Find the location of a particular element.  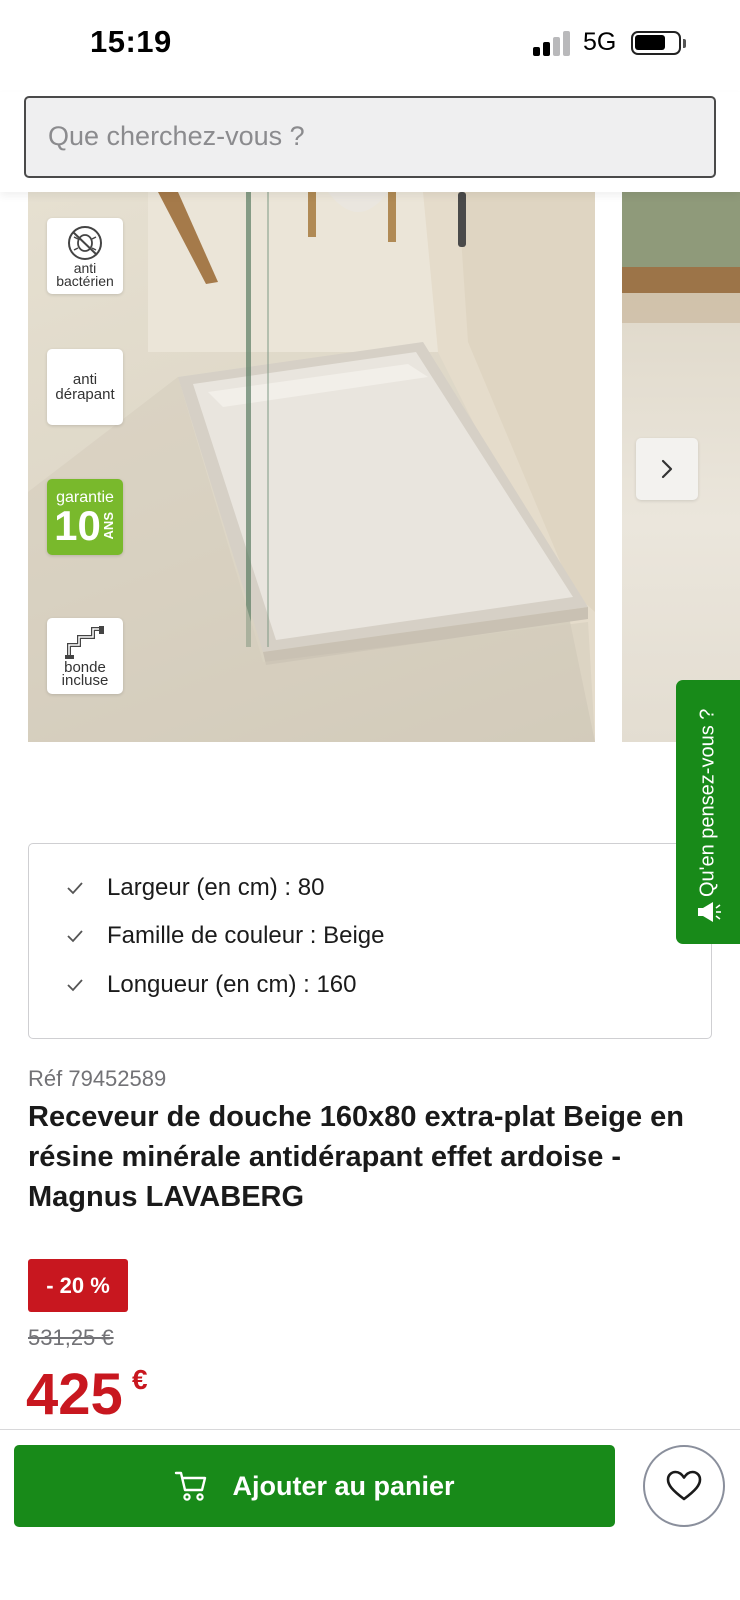

megaphone-icon is located at coordinates (709, 912).